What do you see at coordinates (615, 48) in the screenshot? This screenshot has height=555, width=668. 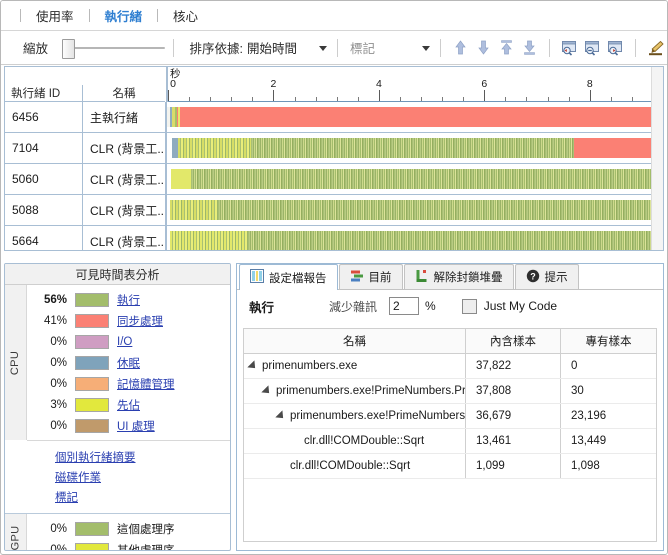 I see `zoom-window-next-icon` at bounding box center [615, 48].